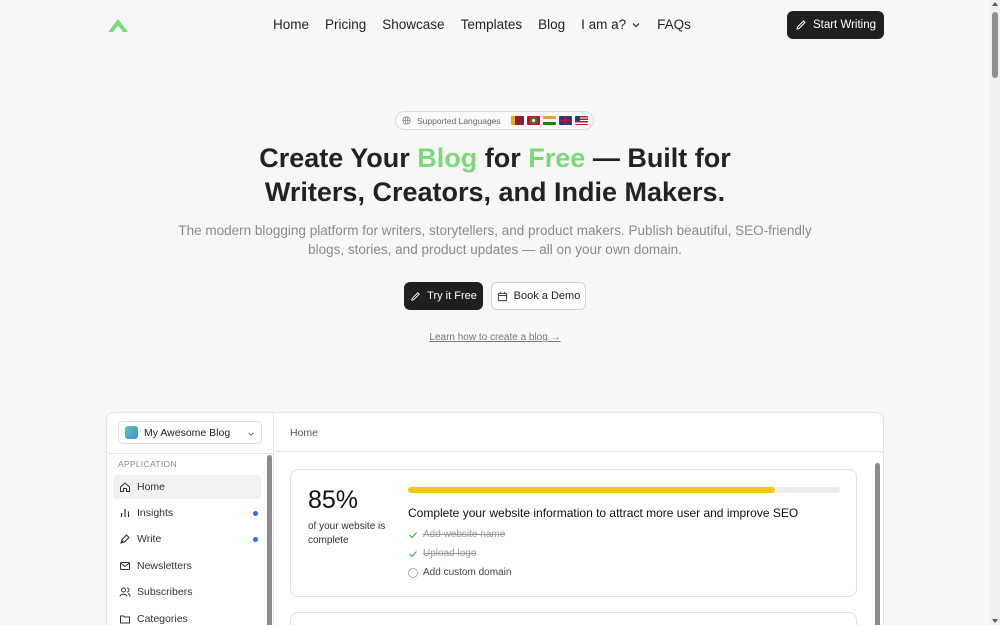 The height and width of the screenshot is (625, 1000). What do you see at coordinates (492, 24) in the screenshot?
I see `nav-templates: Templates` at bounding box center [492, 24].